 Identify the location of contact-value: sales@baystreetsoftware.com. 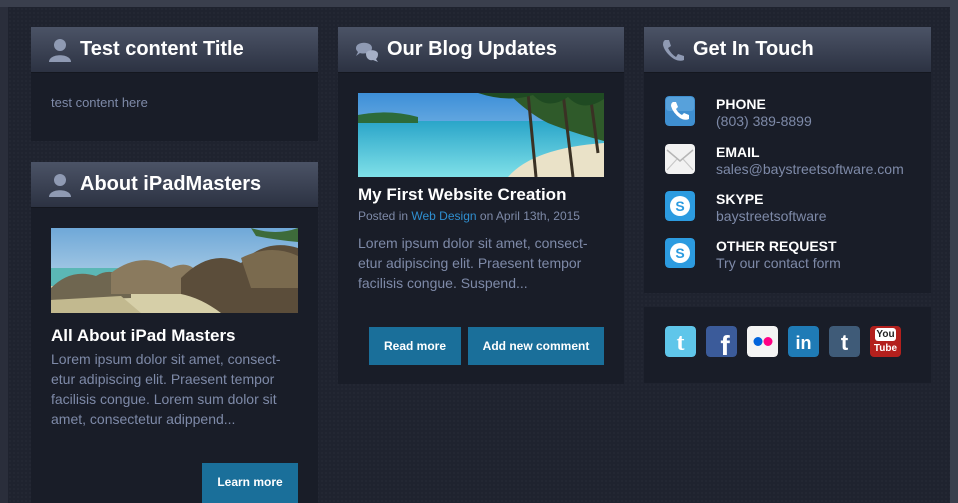
(810, 169).